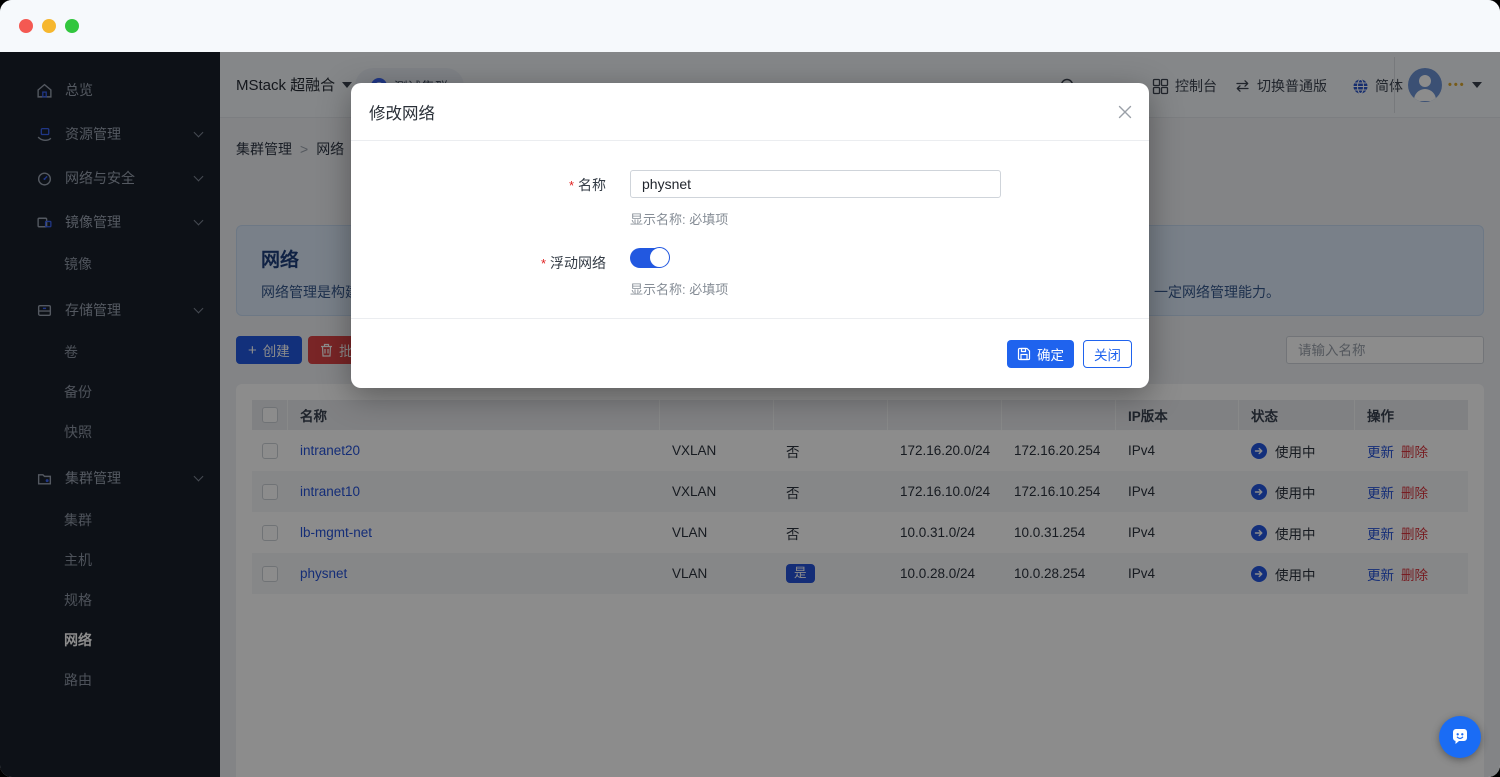 The width and height of the screenshot is (1500, 777). Describe the element at coordinates (573, 263) in the screenshot. I see `floating-field-label: * 浮动网络` at that location.